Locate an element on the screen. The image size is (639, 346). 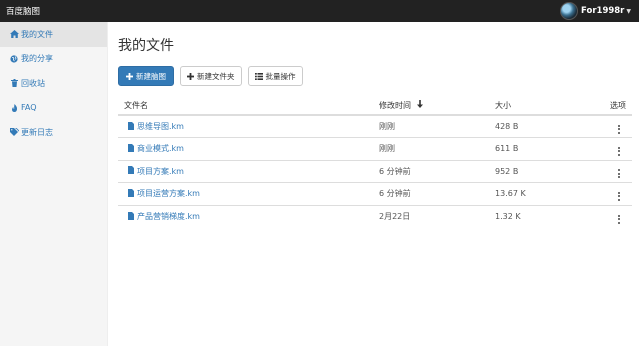
sidebar-item-label: FAQ is located at coordinates (29, 108).